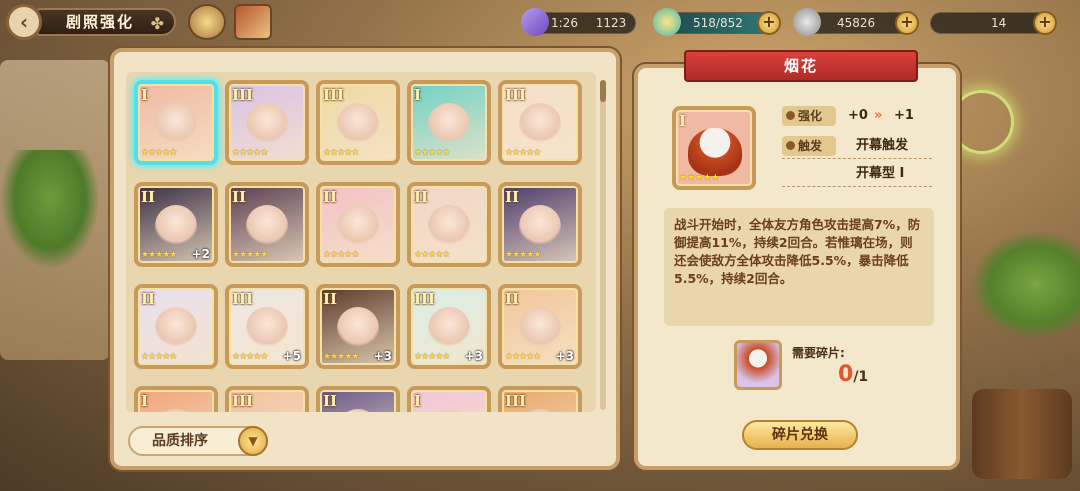 The width and height of the screenshot is (1080, 491). What do you see at coordinates (207, 22) in the screenshot?
I see `compass-emblem-button` at bounding box center [207, 22].